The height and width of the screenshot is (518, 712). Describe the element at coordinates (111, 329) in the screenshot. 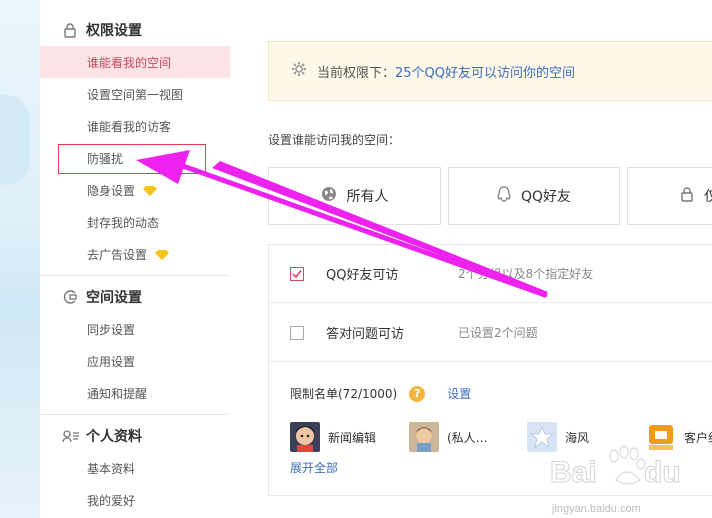

I see `sidebar-item-label: 同步设置` at that location.